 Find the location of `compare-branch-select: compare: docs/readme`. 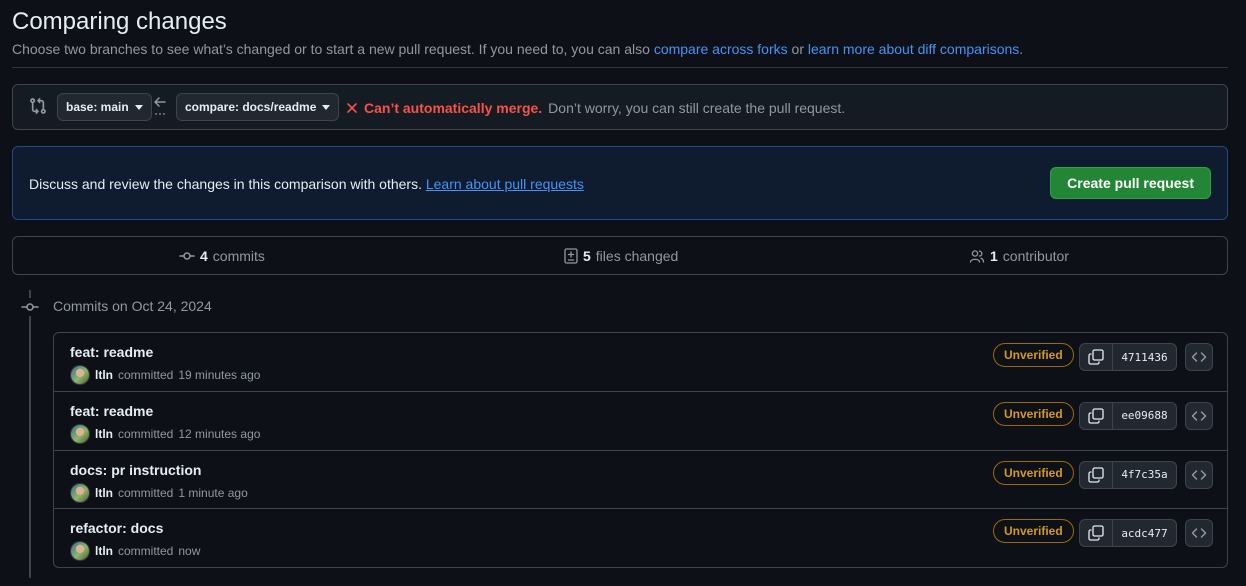

compare-branch-select: compare: docs/readme is located at coordinates (258, 107).